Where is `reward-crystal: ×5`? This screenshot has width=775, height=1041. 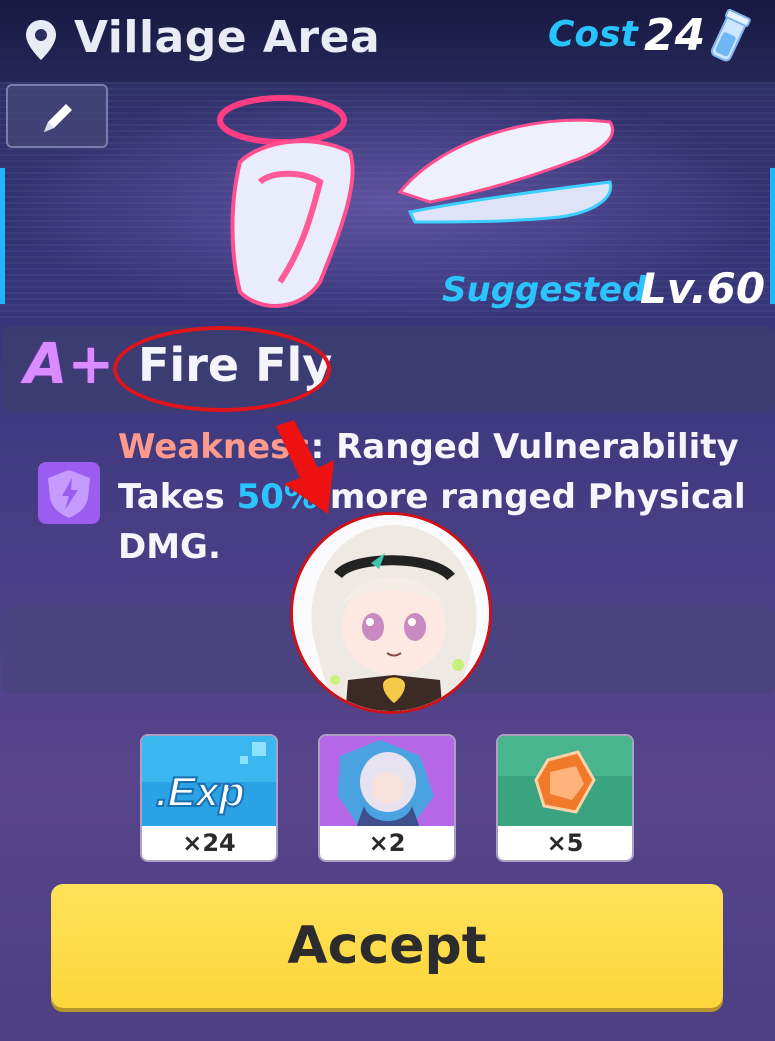
reward-crystal: ×5 is located at coordinates (565, 798).